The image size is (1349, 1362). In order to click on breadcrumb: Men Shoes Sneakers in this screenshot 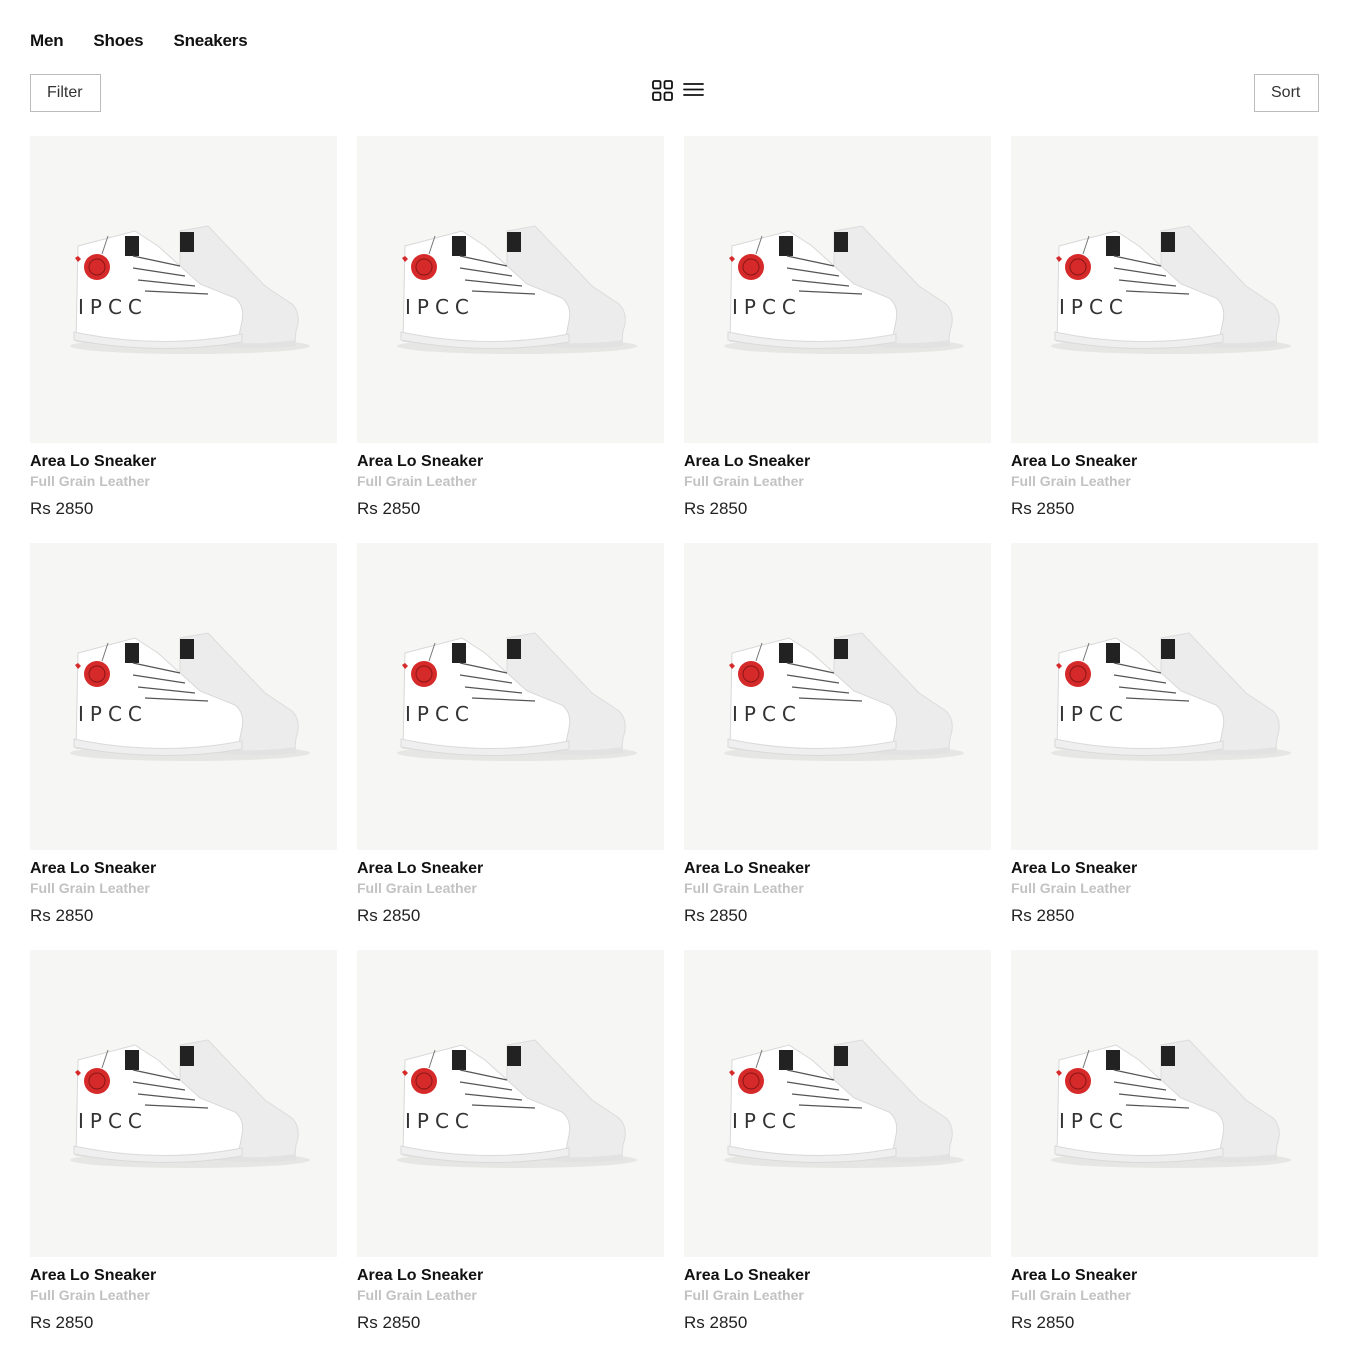, I will do `click(139, 41)`.